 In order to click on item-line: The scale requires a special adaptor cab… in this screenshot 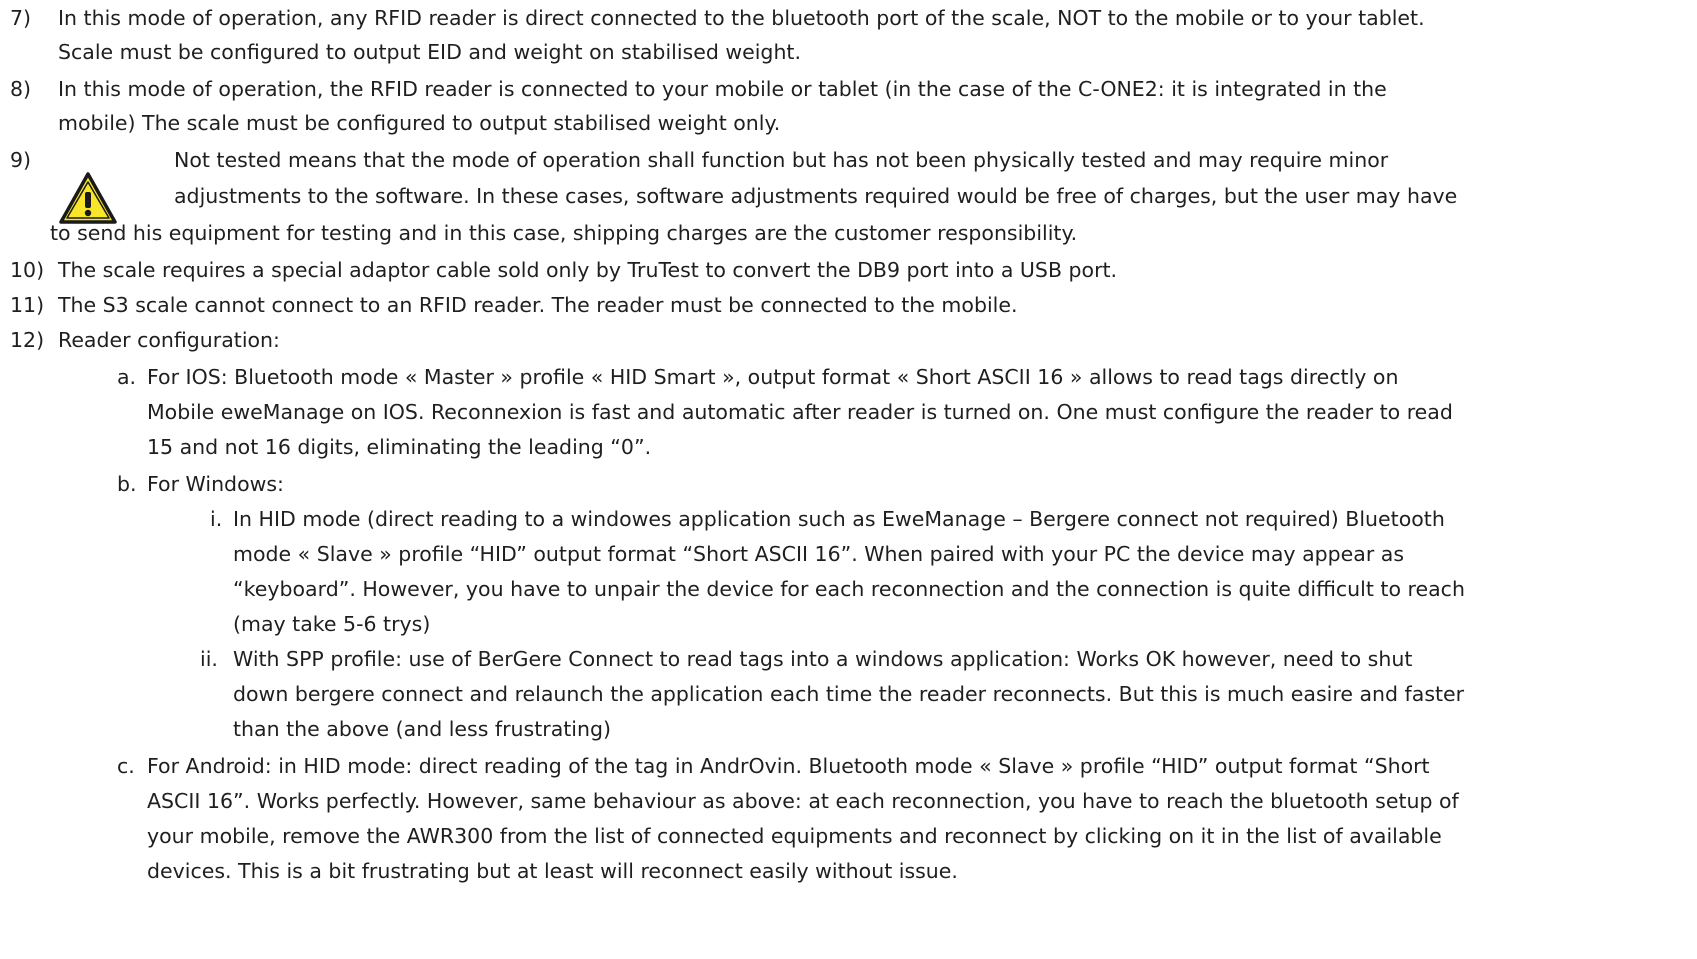, I will do `click(588, 270)`.